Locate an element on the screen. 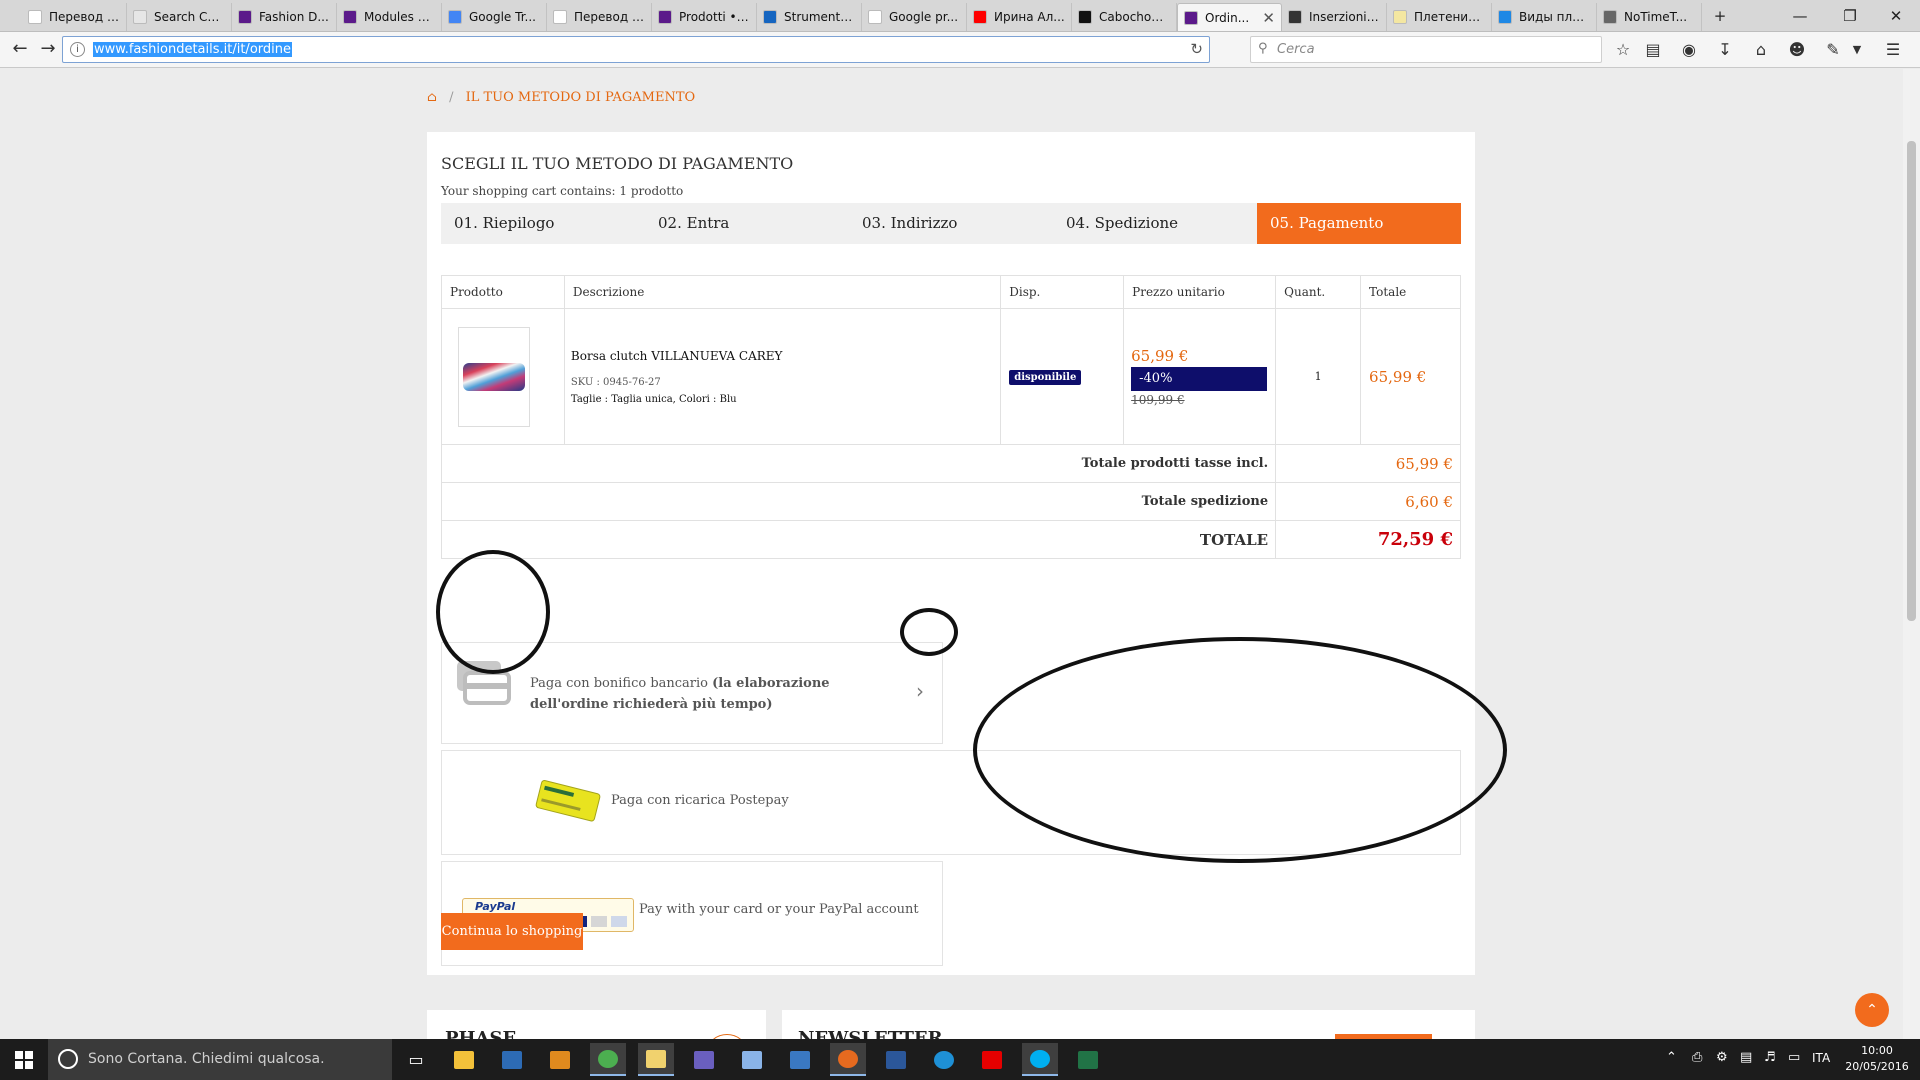 The width and height of the screenshot is (1920, 1080). mail-app-icon is located at coordinates (512, 1059).